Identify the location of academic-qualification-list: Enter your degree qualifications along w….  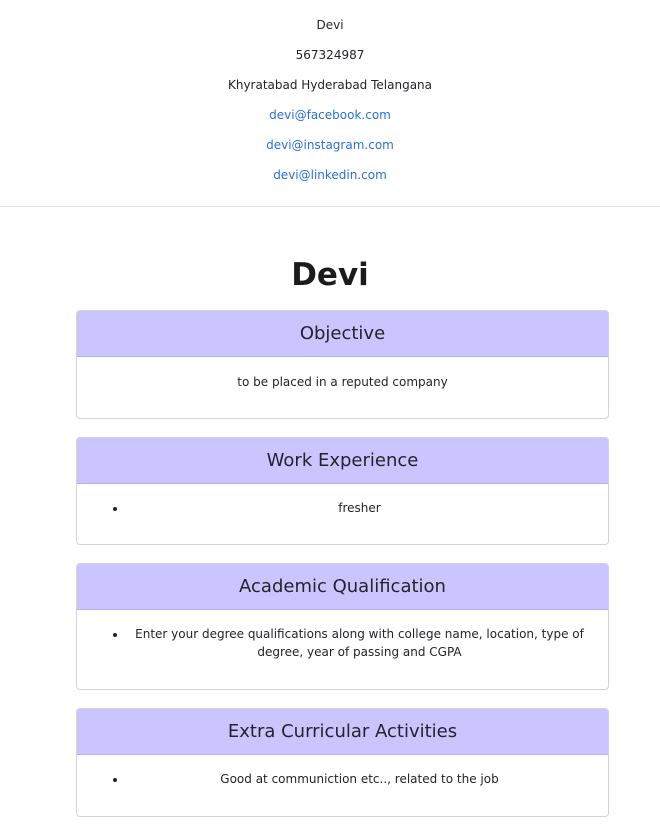
(342, 643).